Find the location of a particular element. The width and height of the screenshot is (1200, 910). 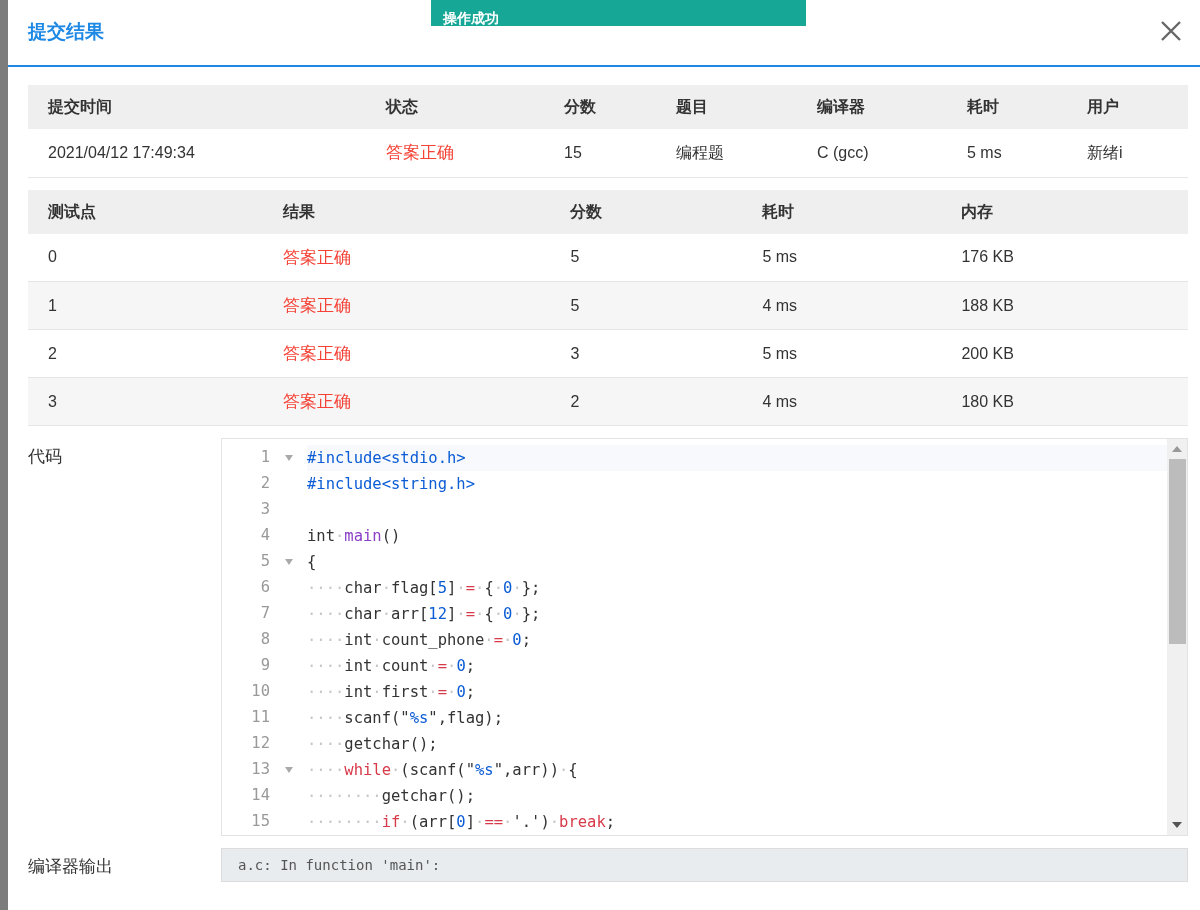

cell-text: 新绪i is located at coordinates (1105, 152).